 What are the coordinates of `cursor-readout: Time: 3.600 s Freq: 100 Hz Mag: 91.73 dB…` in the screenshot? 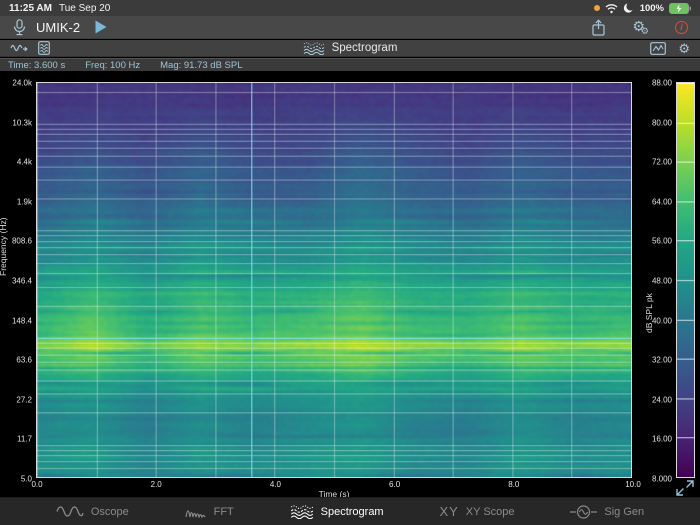 It's located at (350, 64).